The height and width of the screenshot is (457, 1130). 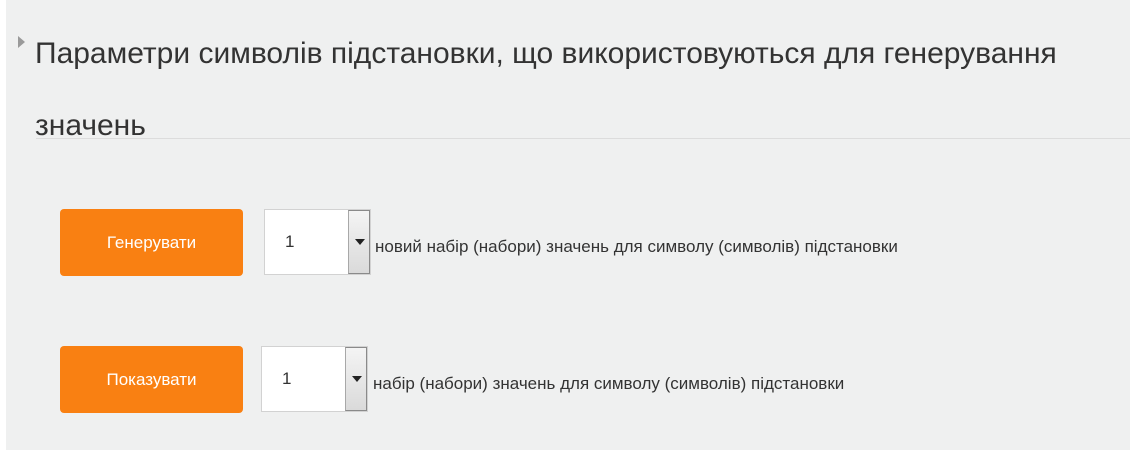 What do you see at coordinates (151, 242) in the screenshot?
I see `generate-button: Генерувати` at bounding box center [151, 242].